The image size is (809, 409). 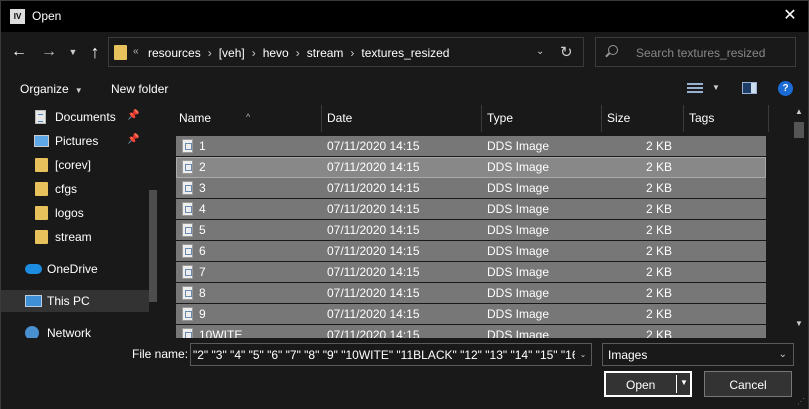 I want to click on view-options-icon, so click(x=695, y=88).